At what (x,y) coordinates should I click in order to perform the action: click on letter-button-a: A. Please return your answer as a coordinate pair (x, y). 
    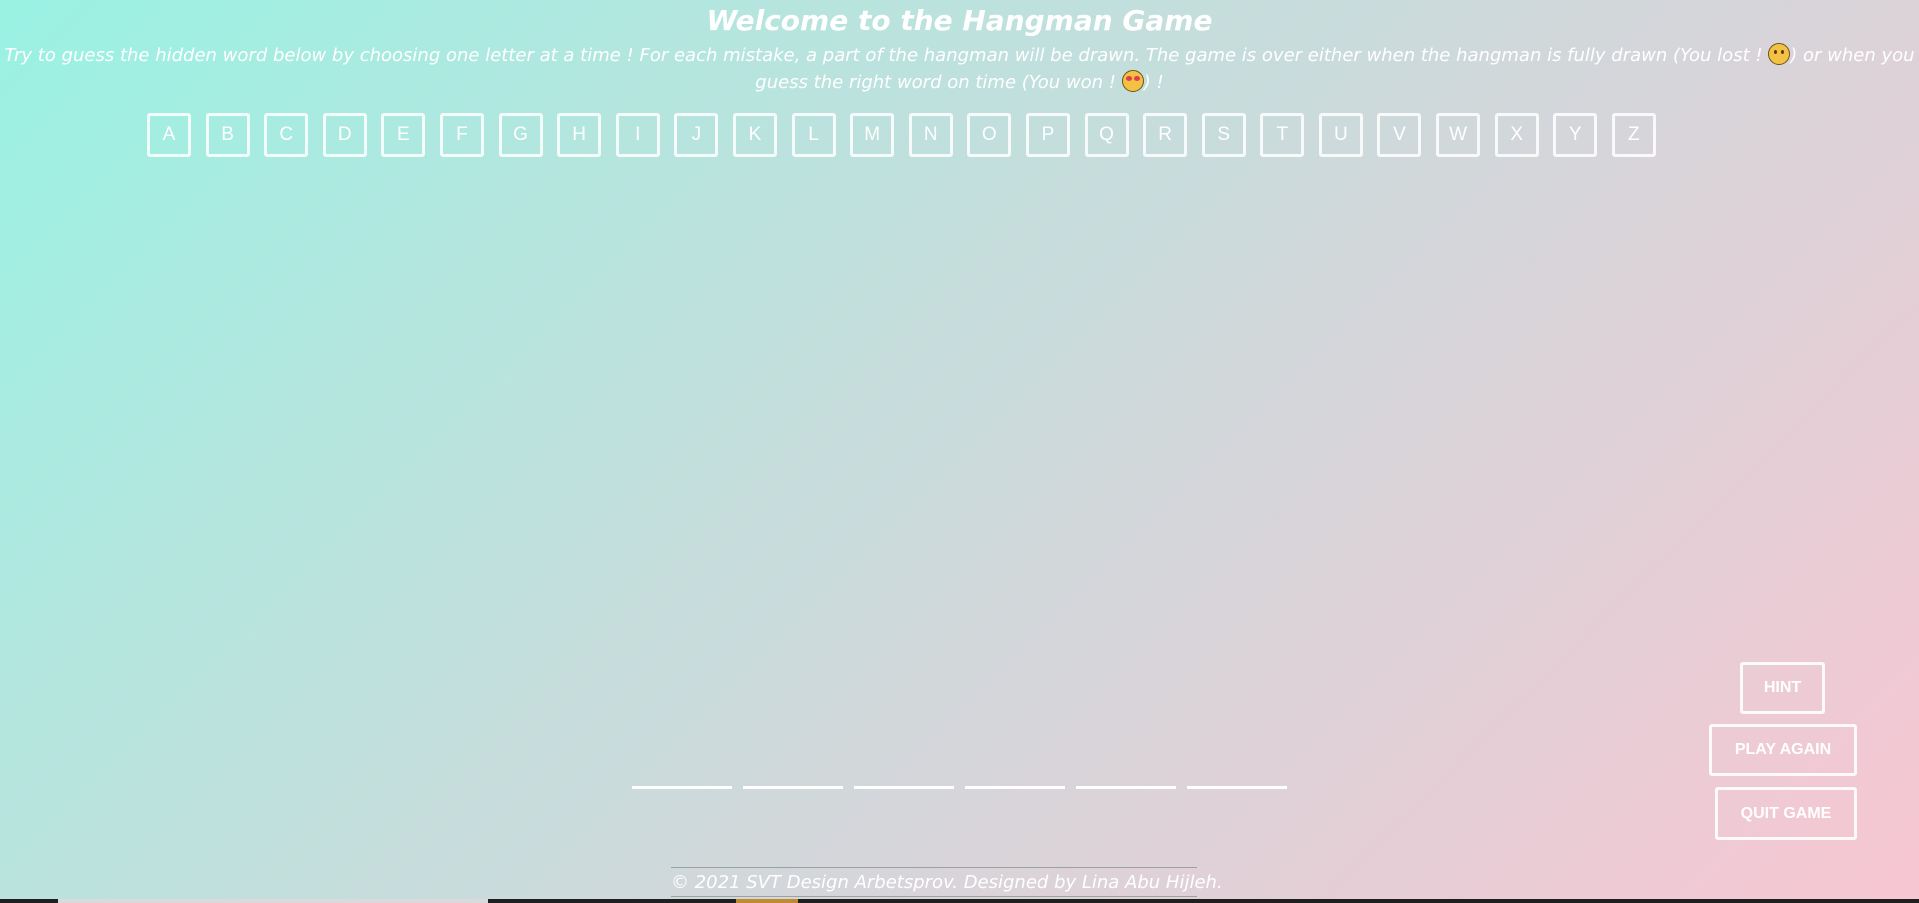
    Looking at the image, I should click on (169, 135).